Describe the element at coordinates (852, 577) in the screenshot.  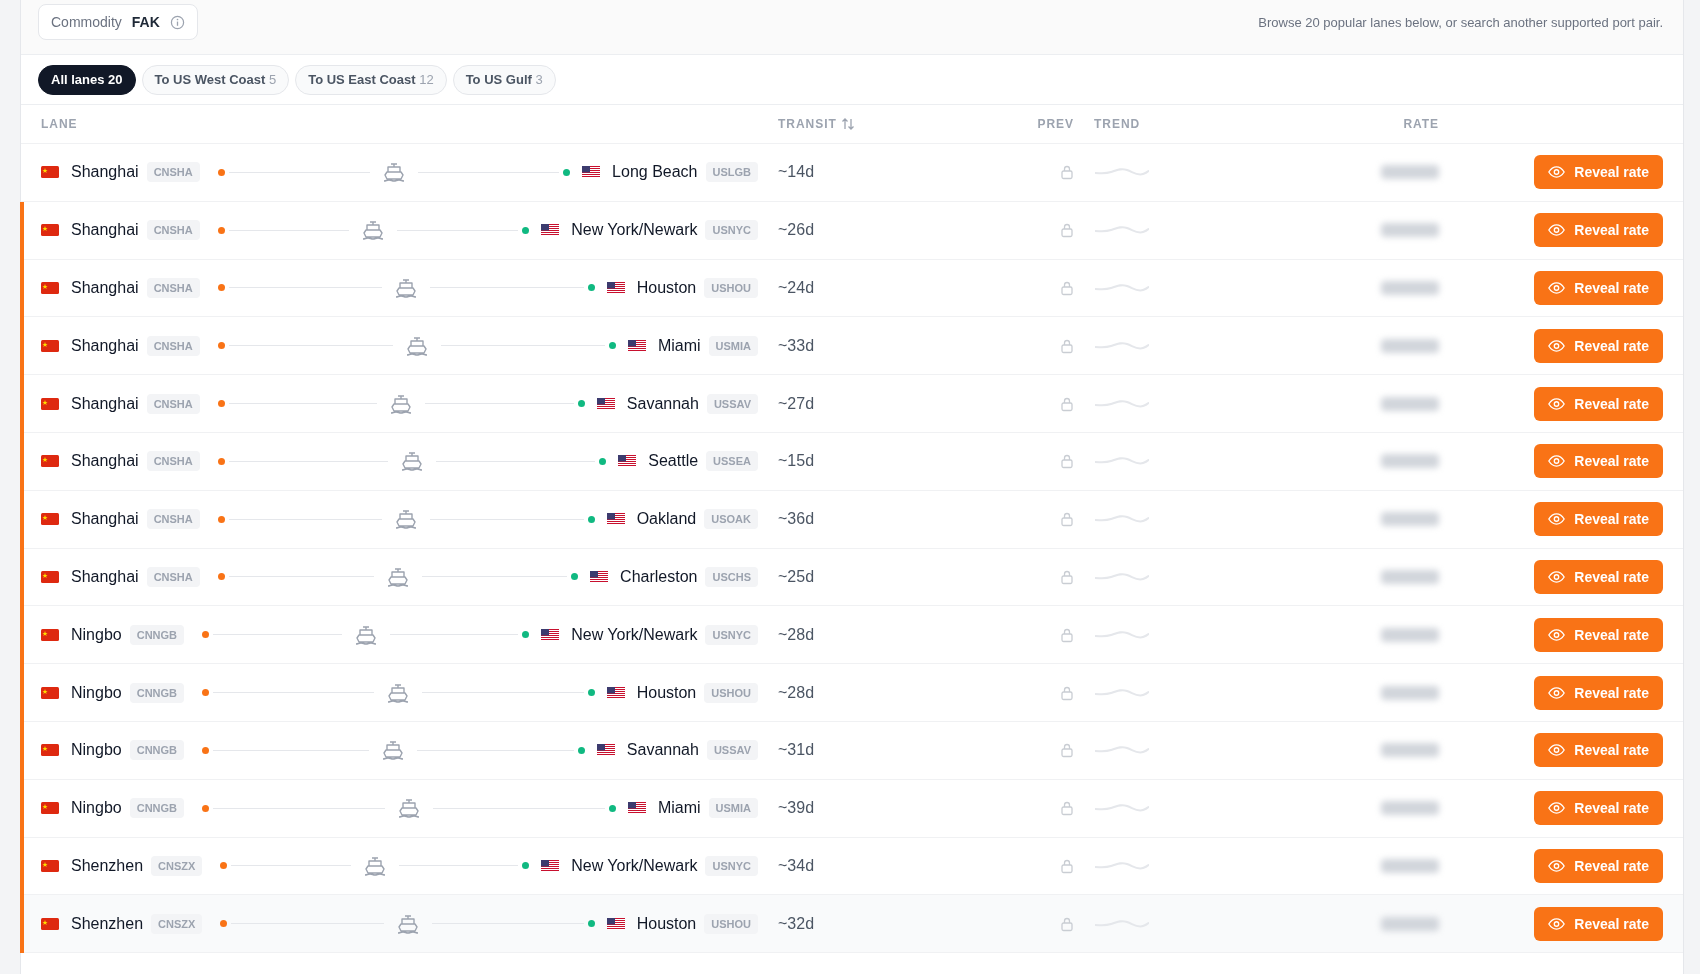
I see `lane-row: Shanghai CNSHA Charleston USCHS ~25d Reveal rate` at that location.